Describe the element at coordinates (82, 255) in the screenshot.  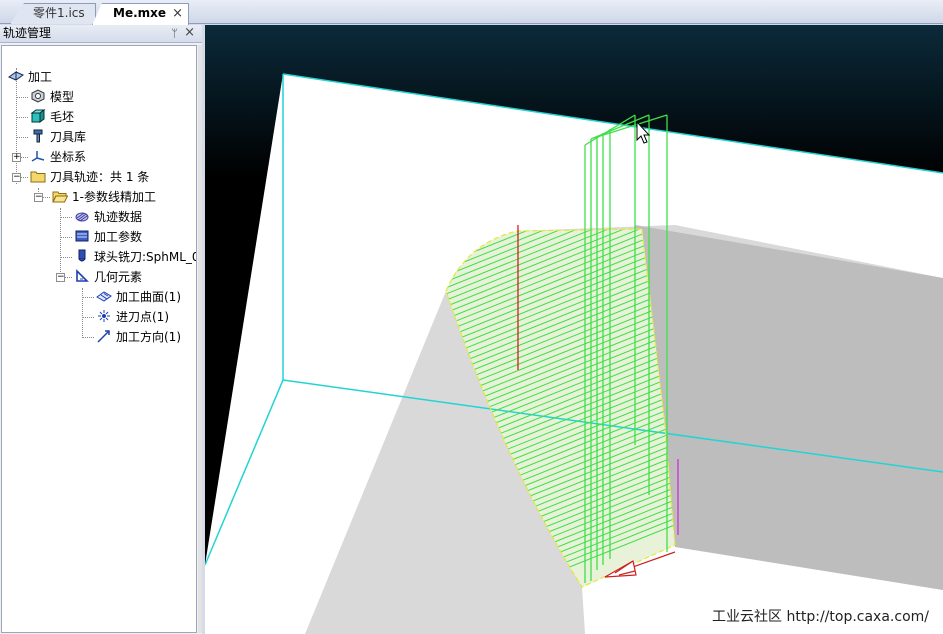
I see `ball-end-mill-icon` at that location.